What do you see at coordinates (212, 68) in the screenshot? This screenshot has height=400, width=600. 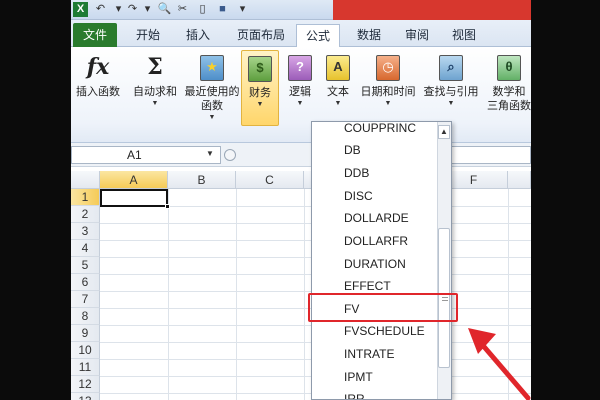 I see `star-book-icon: ★` at bounding box center [212, 68].